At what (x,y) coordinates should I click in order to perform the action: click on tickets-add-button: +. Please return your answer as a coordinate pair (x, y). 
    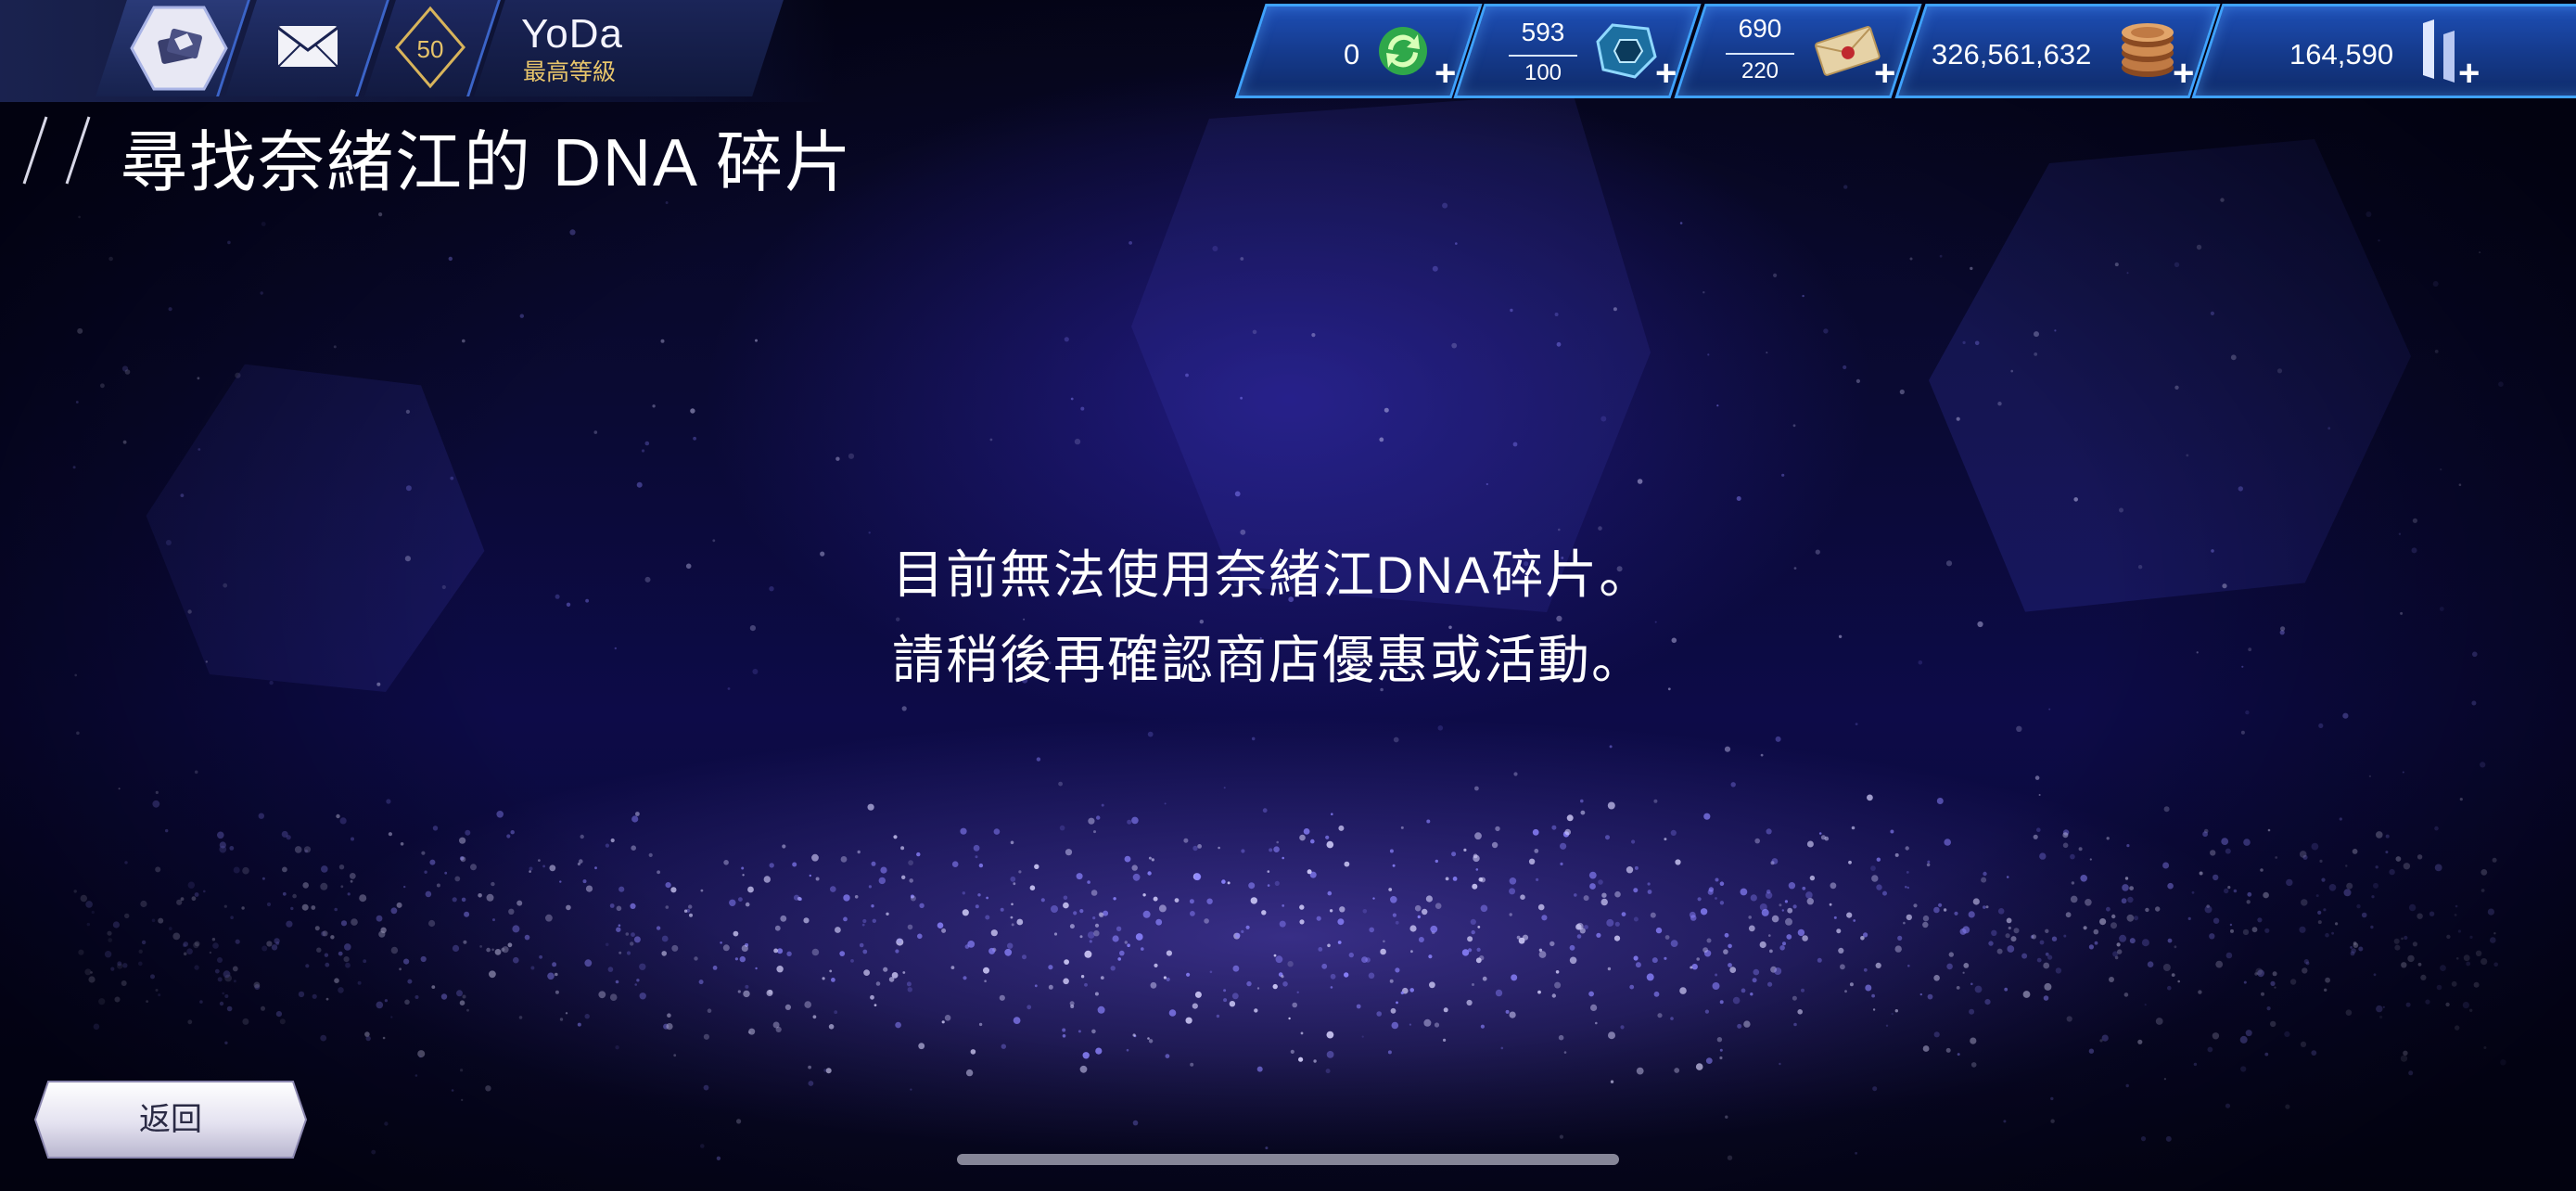
    Looking at the image, I should click on (1885, 73).